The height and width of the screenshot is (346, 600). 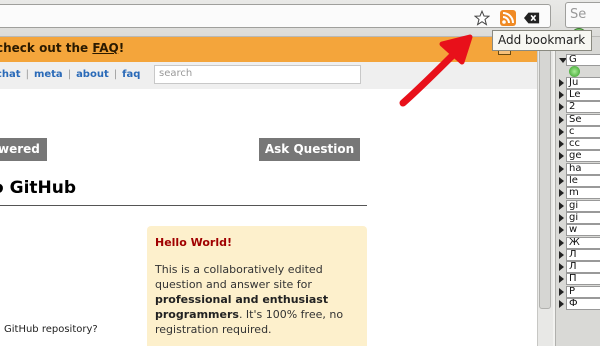 I want to click on notice-bar: check out the FAQ! x, so click(x=268, y=49).